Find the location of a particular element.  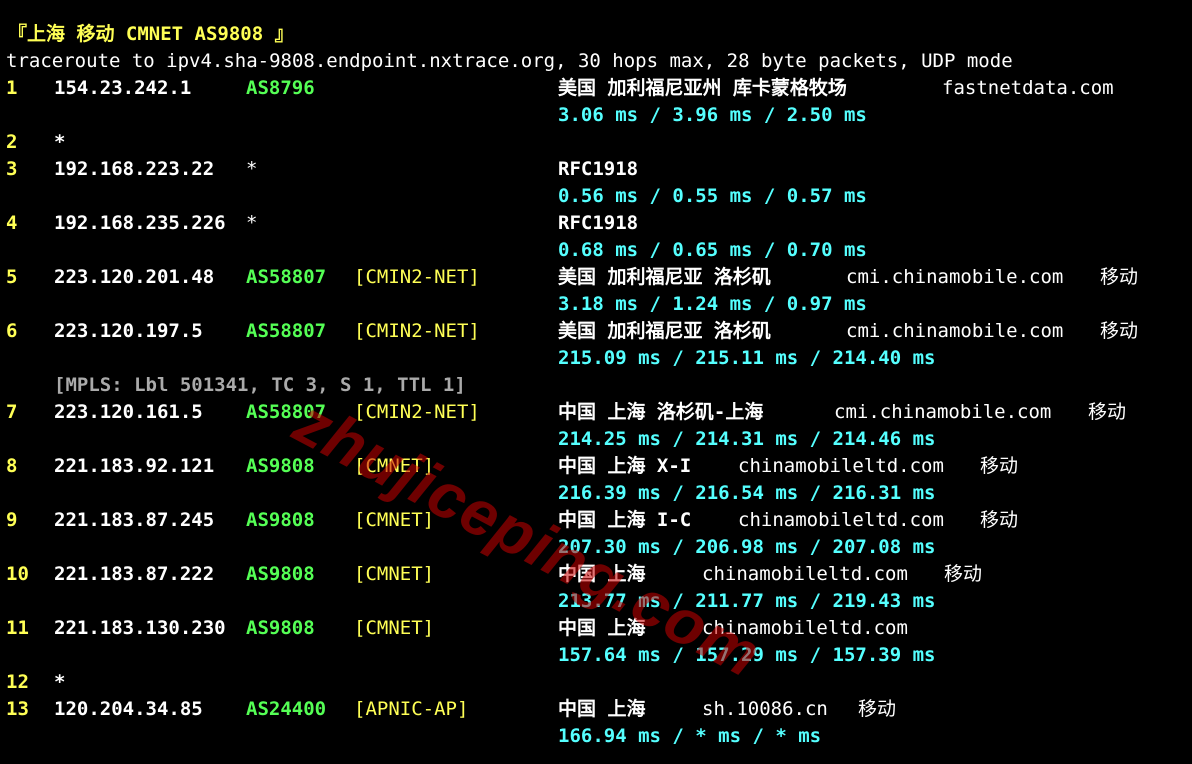

hop-number: 6 is located at coordinates (12, 331).